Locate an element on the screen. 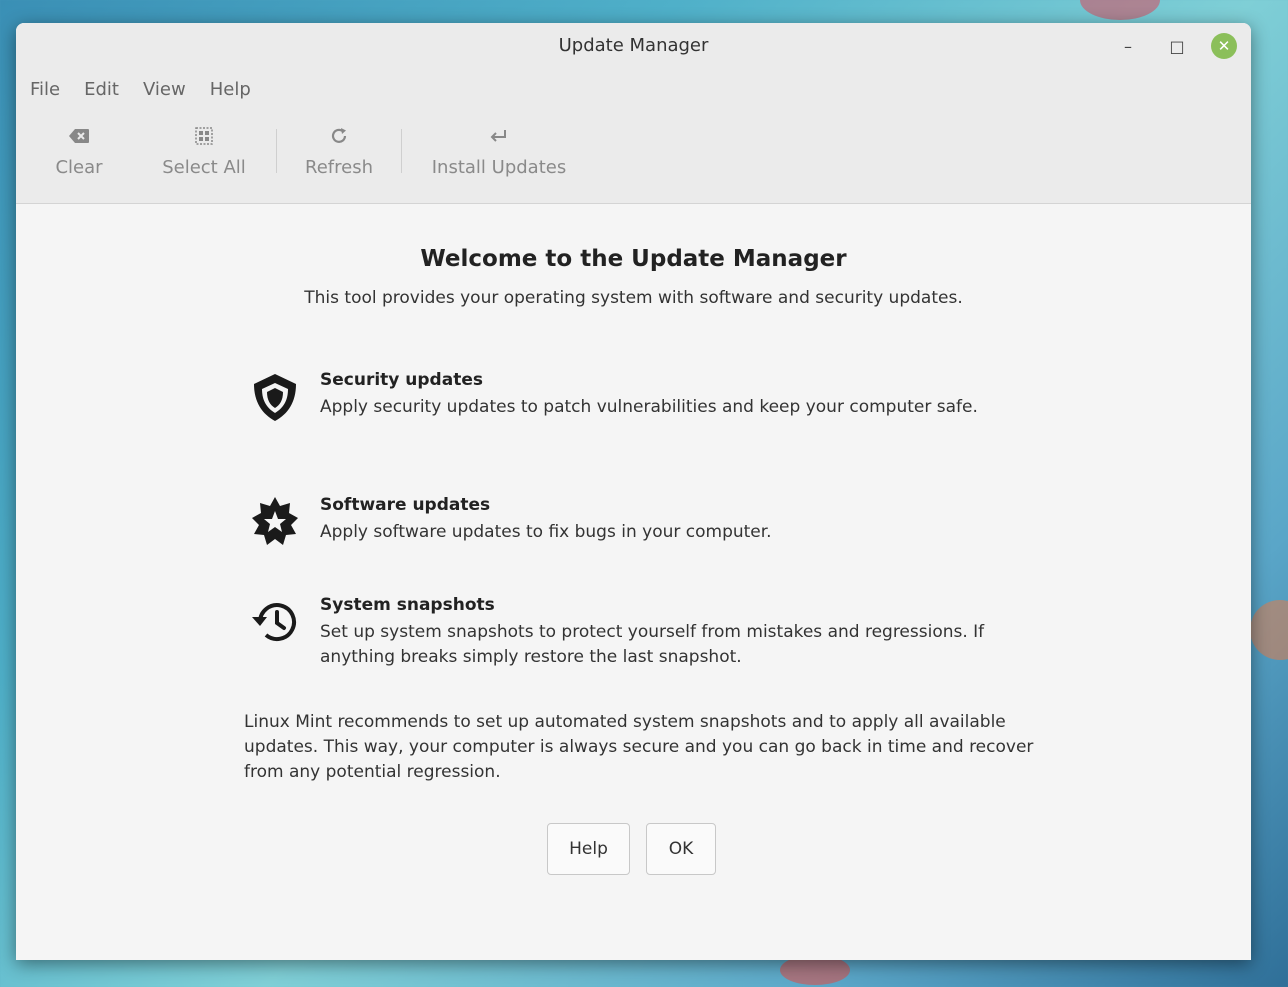 The image size is (1288, 987). help-button: Help is located at coordinates (588, 849).